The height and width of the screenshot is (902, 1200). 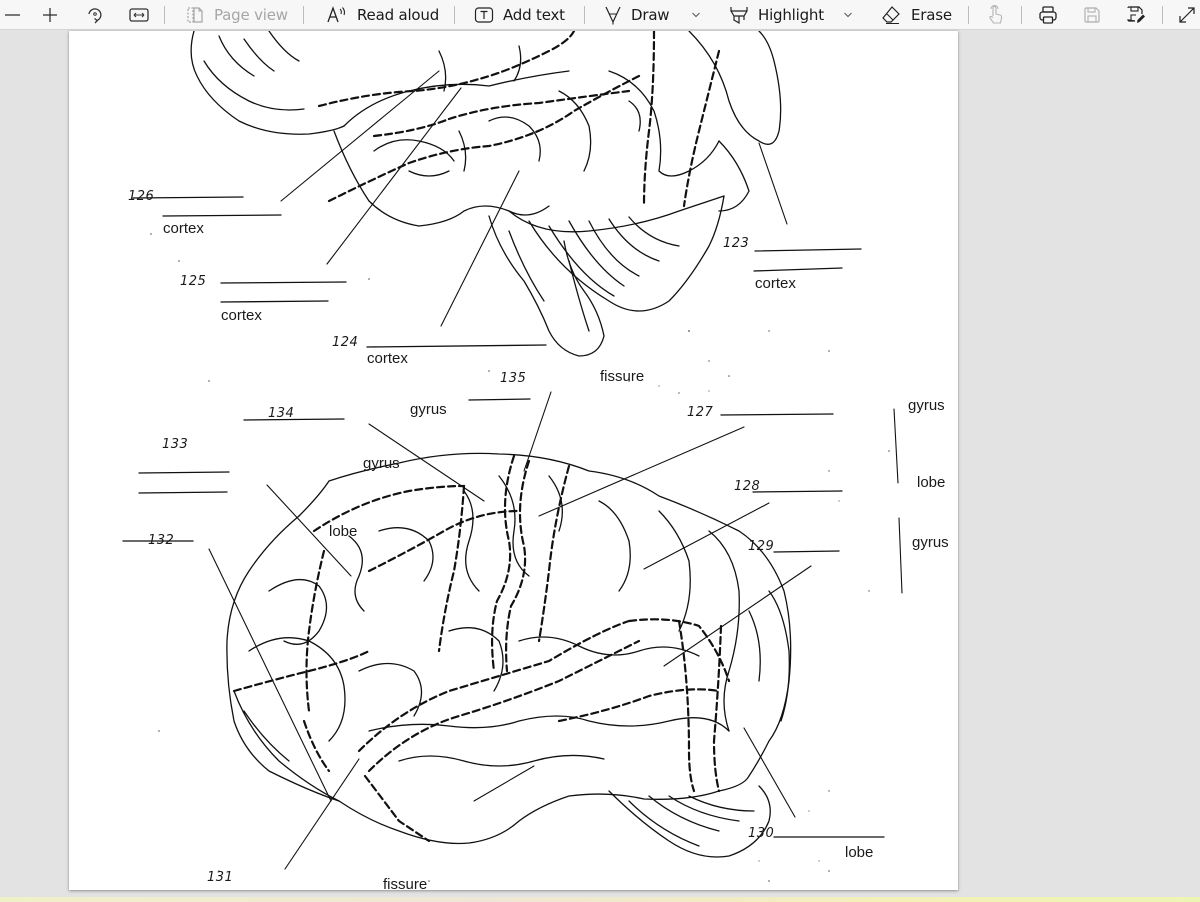 What do you see at coordinates (613, 15) in the screenshot?
I see `pen-icon` at bounding box center [613, 15].